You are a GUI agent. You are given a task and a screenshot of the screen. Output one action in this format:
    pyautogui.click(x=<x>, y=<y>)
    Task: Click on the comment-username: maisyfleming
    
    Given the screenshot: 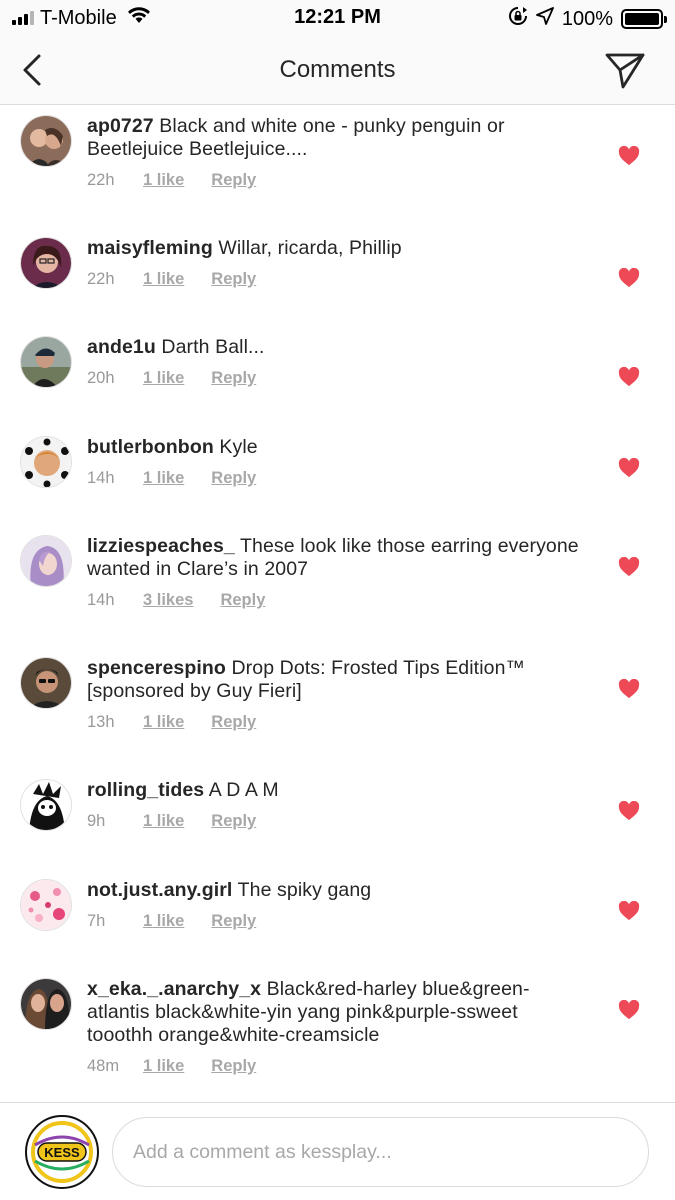 What is the action you would take?
    pyautogui.click(x=150, y=248)
    